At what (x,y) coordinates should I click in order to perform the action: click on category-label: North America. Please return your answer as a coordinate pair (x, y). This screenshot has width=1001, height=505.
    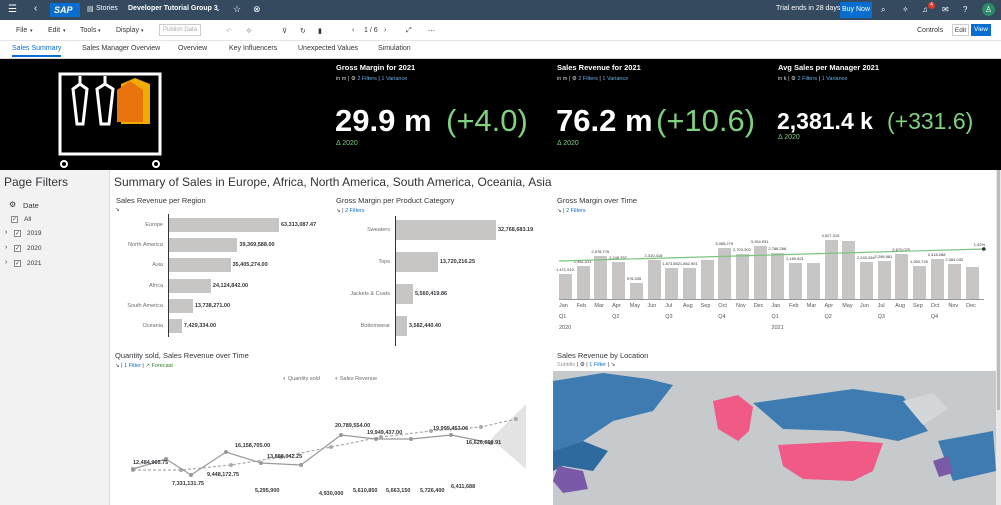
    Looking at the image, I should click on (145, 245).